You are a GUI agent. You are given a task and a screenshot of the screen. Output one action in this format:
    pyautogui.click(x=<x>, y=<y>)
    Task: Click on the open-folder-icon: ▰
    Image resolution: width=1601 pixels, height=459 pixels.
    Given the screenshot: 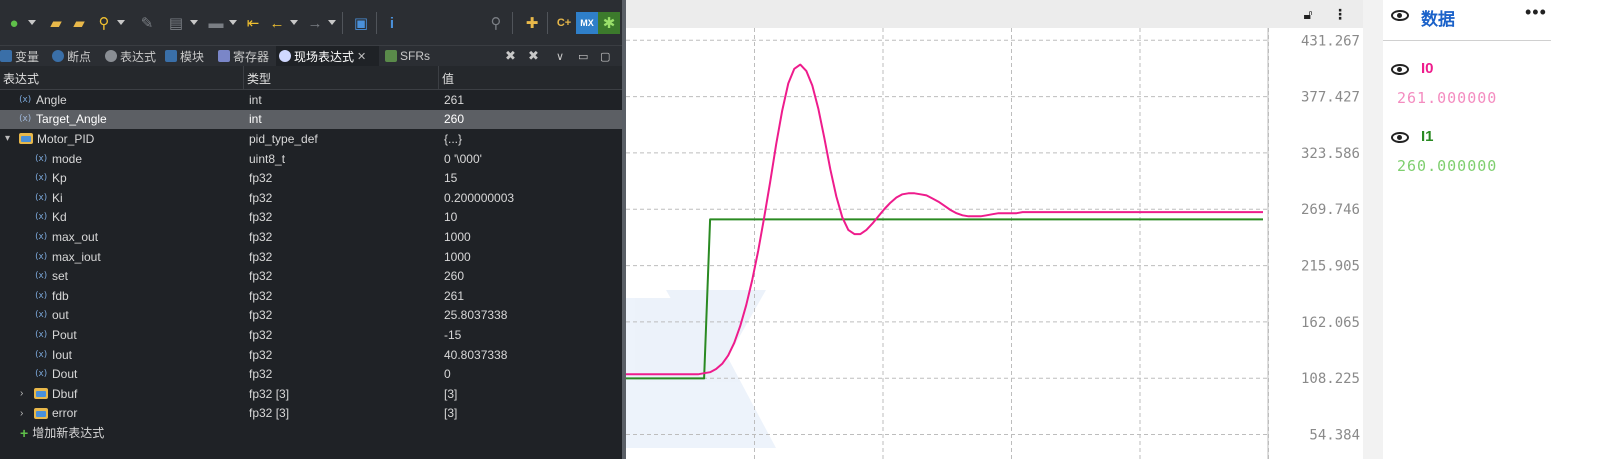 What is the action you would take?
    pyautogui.click(x=56, y=23)
    